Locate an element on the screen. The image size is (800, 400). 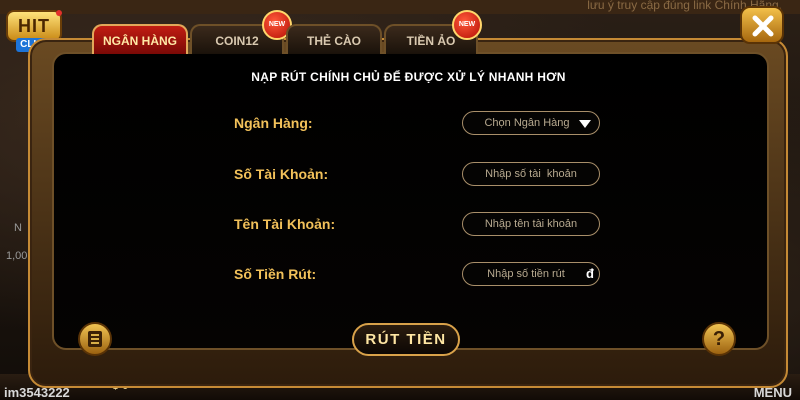
account-name-input is located at coordinates (531, 224).